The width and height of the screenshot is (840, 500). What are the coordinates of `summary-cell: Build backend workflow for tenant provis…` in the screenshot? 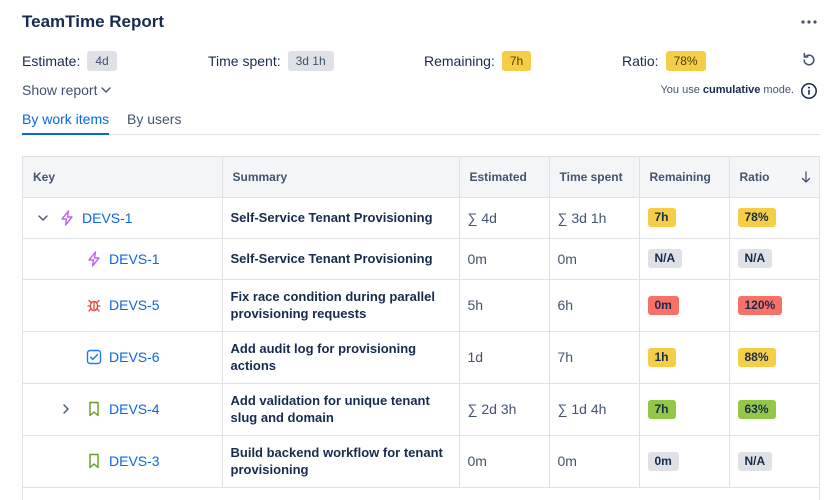 It's located at (341, 461).